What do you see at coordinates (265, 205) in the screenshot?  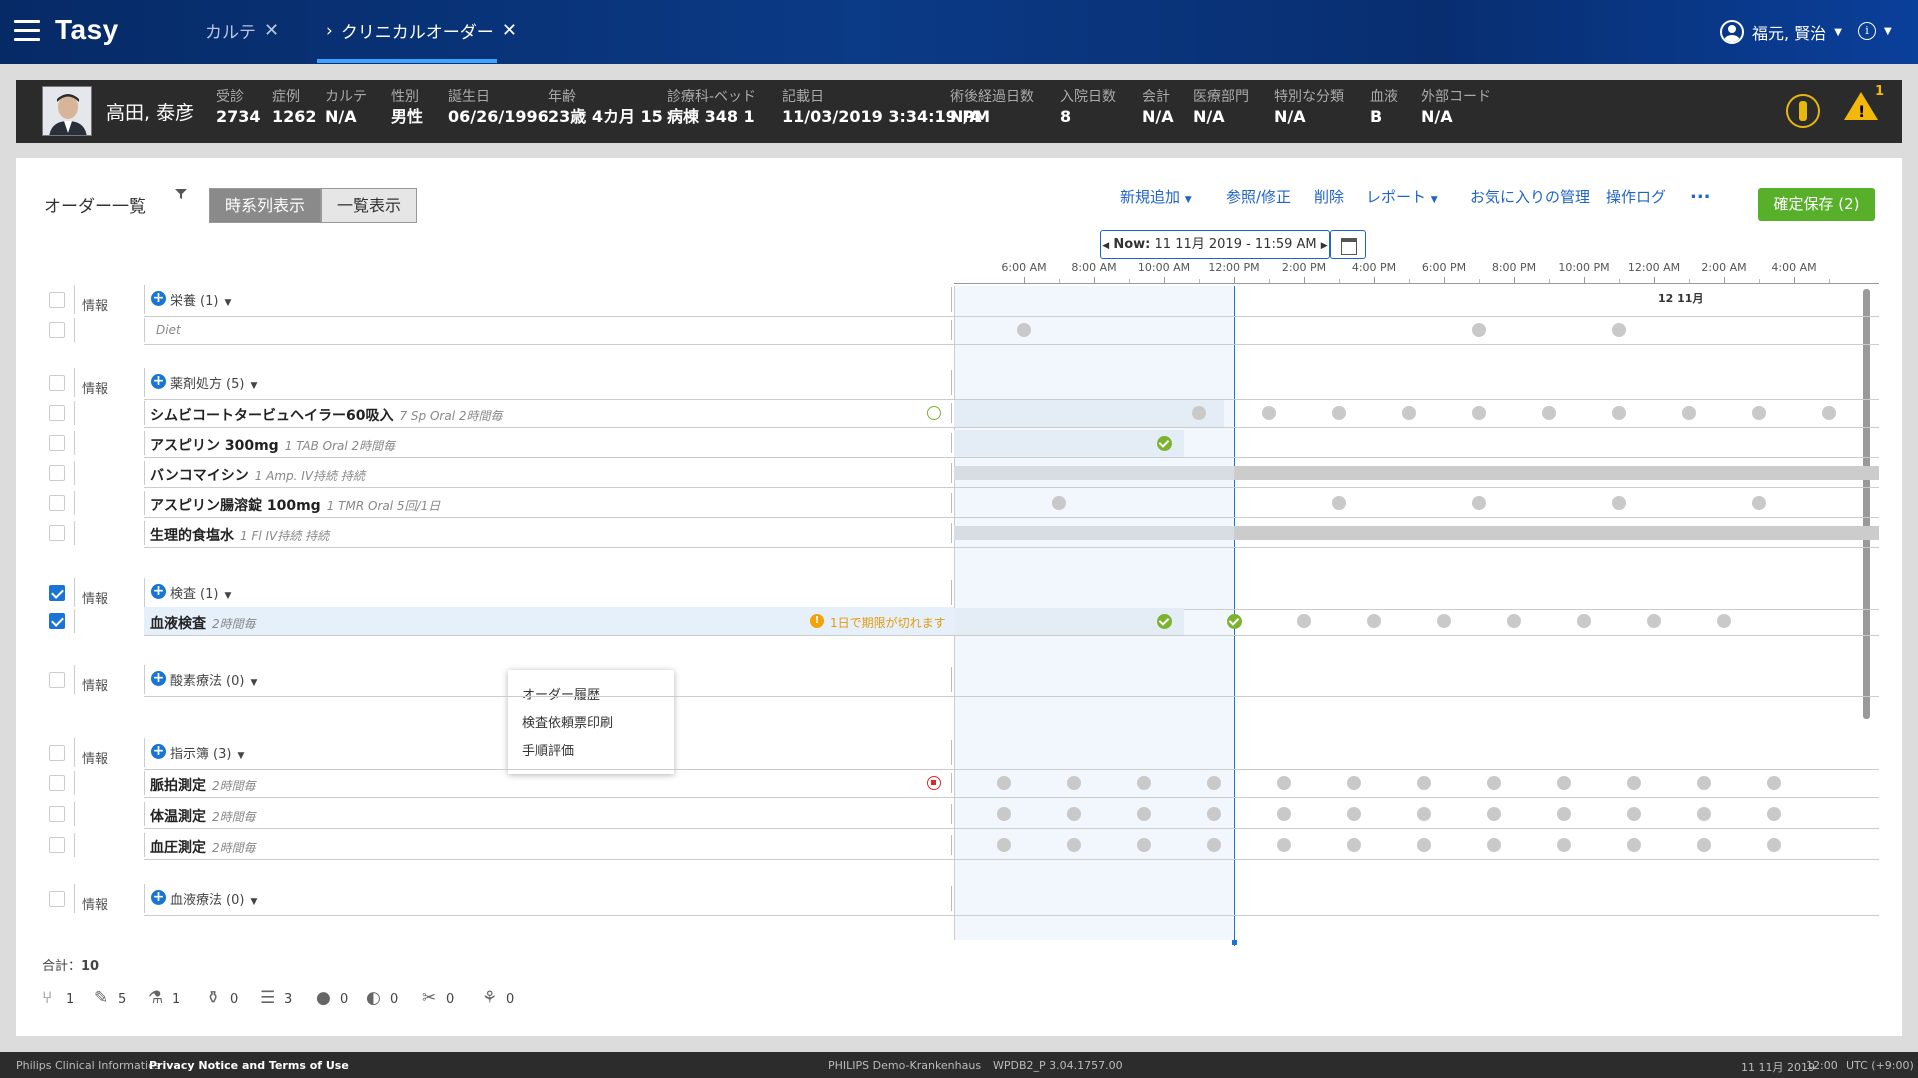 I see `timeline-view-button: 時系列表示` at bounding box center [265, 205].